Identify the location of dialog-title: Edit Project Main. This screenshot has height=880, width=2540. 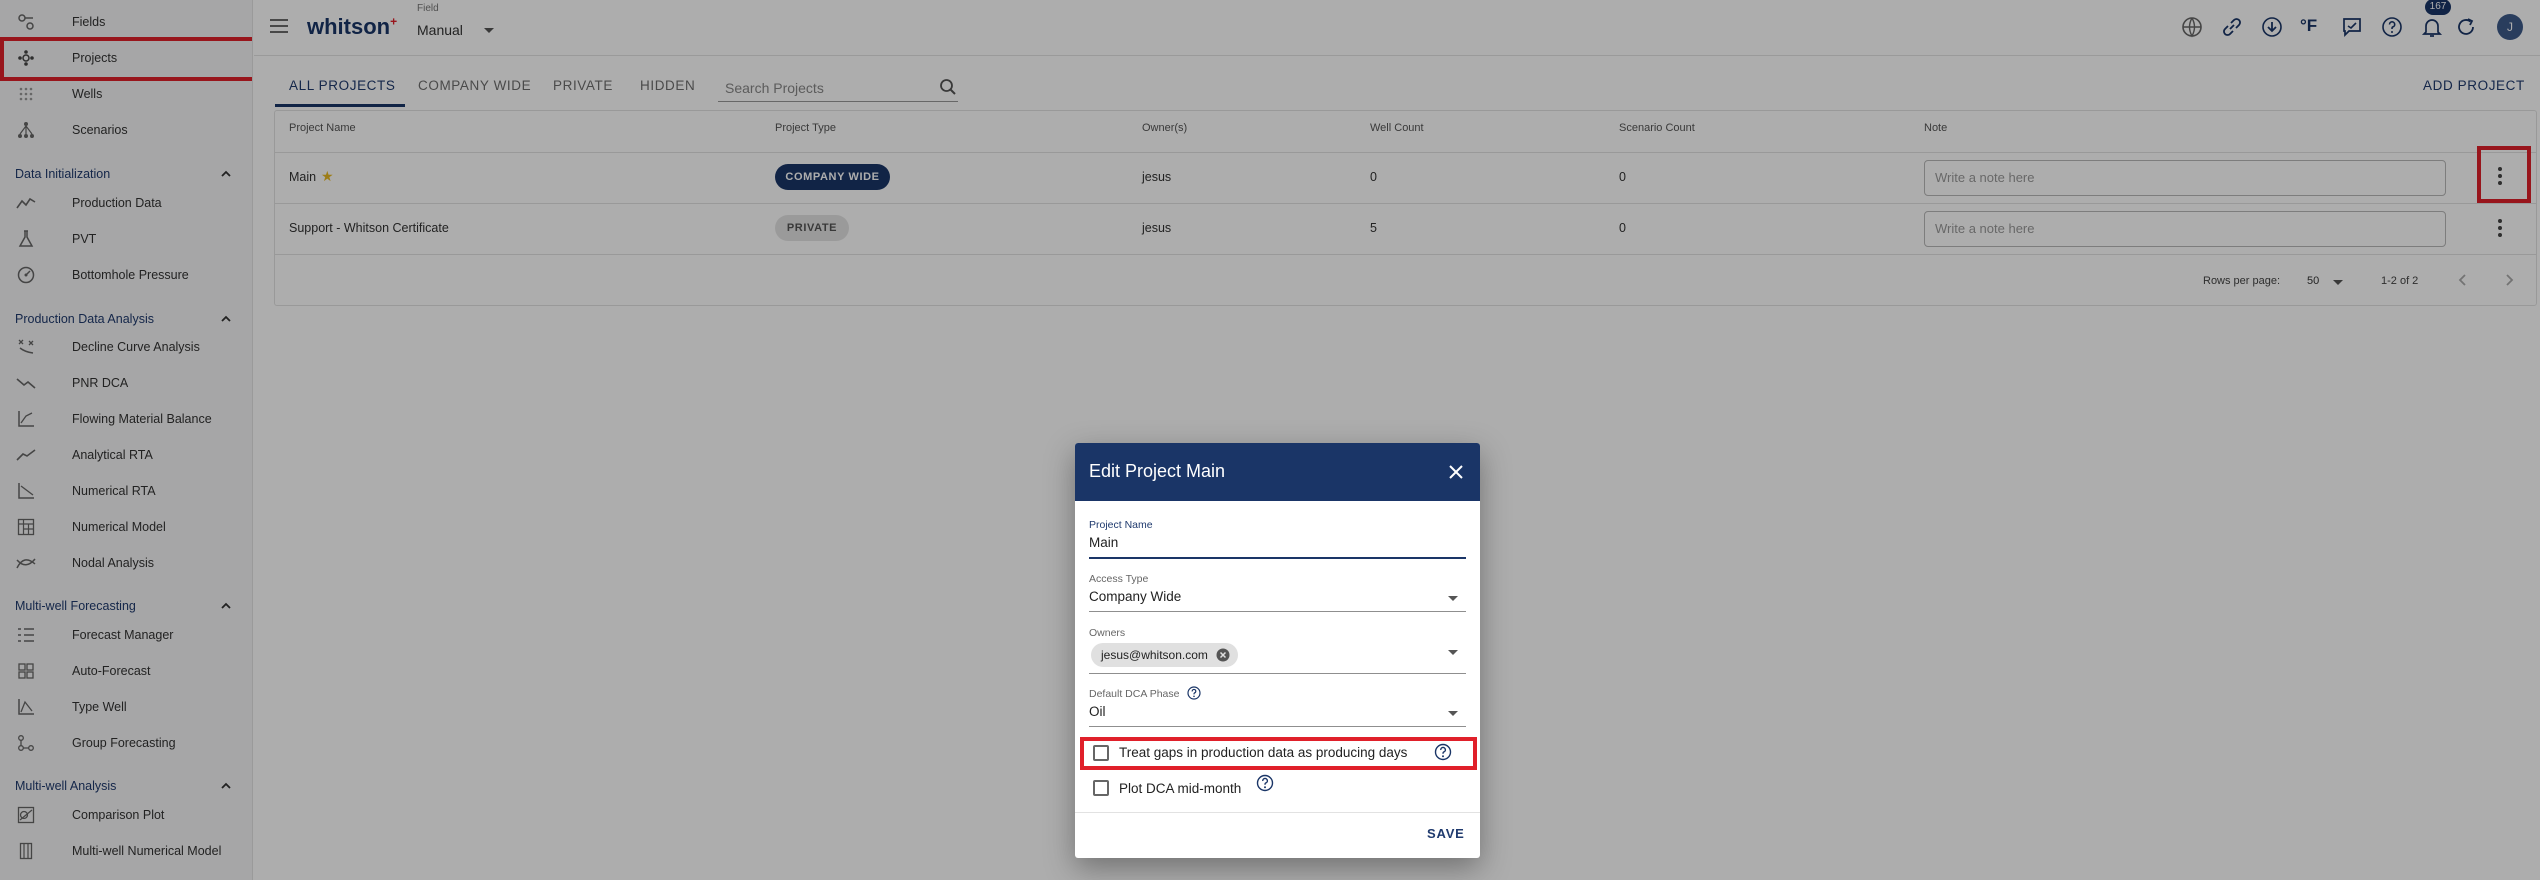
(1157, 471).